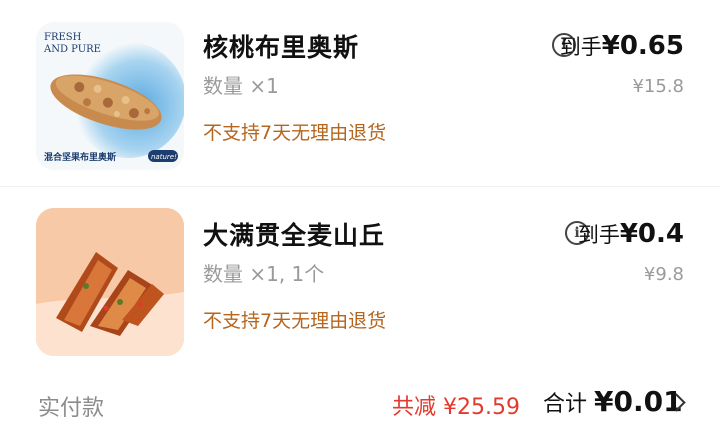 The width and height of the screenshot is (720, 422). I want to click on net-price: 到手¥0.4, so click(631, 234).